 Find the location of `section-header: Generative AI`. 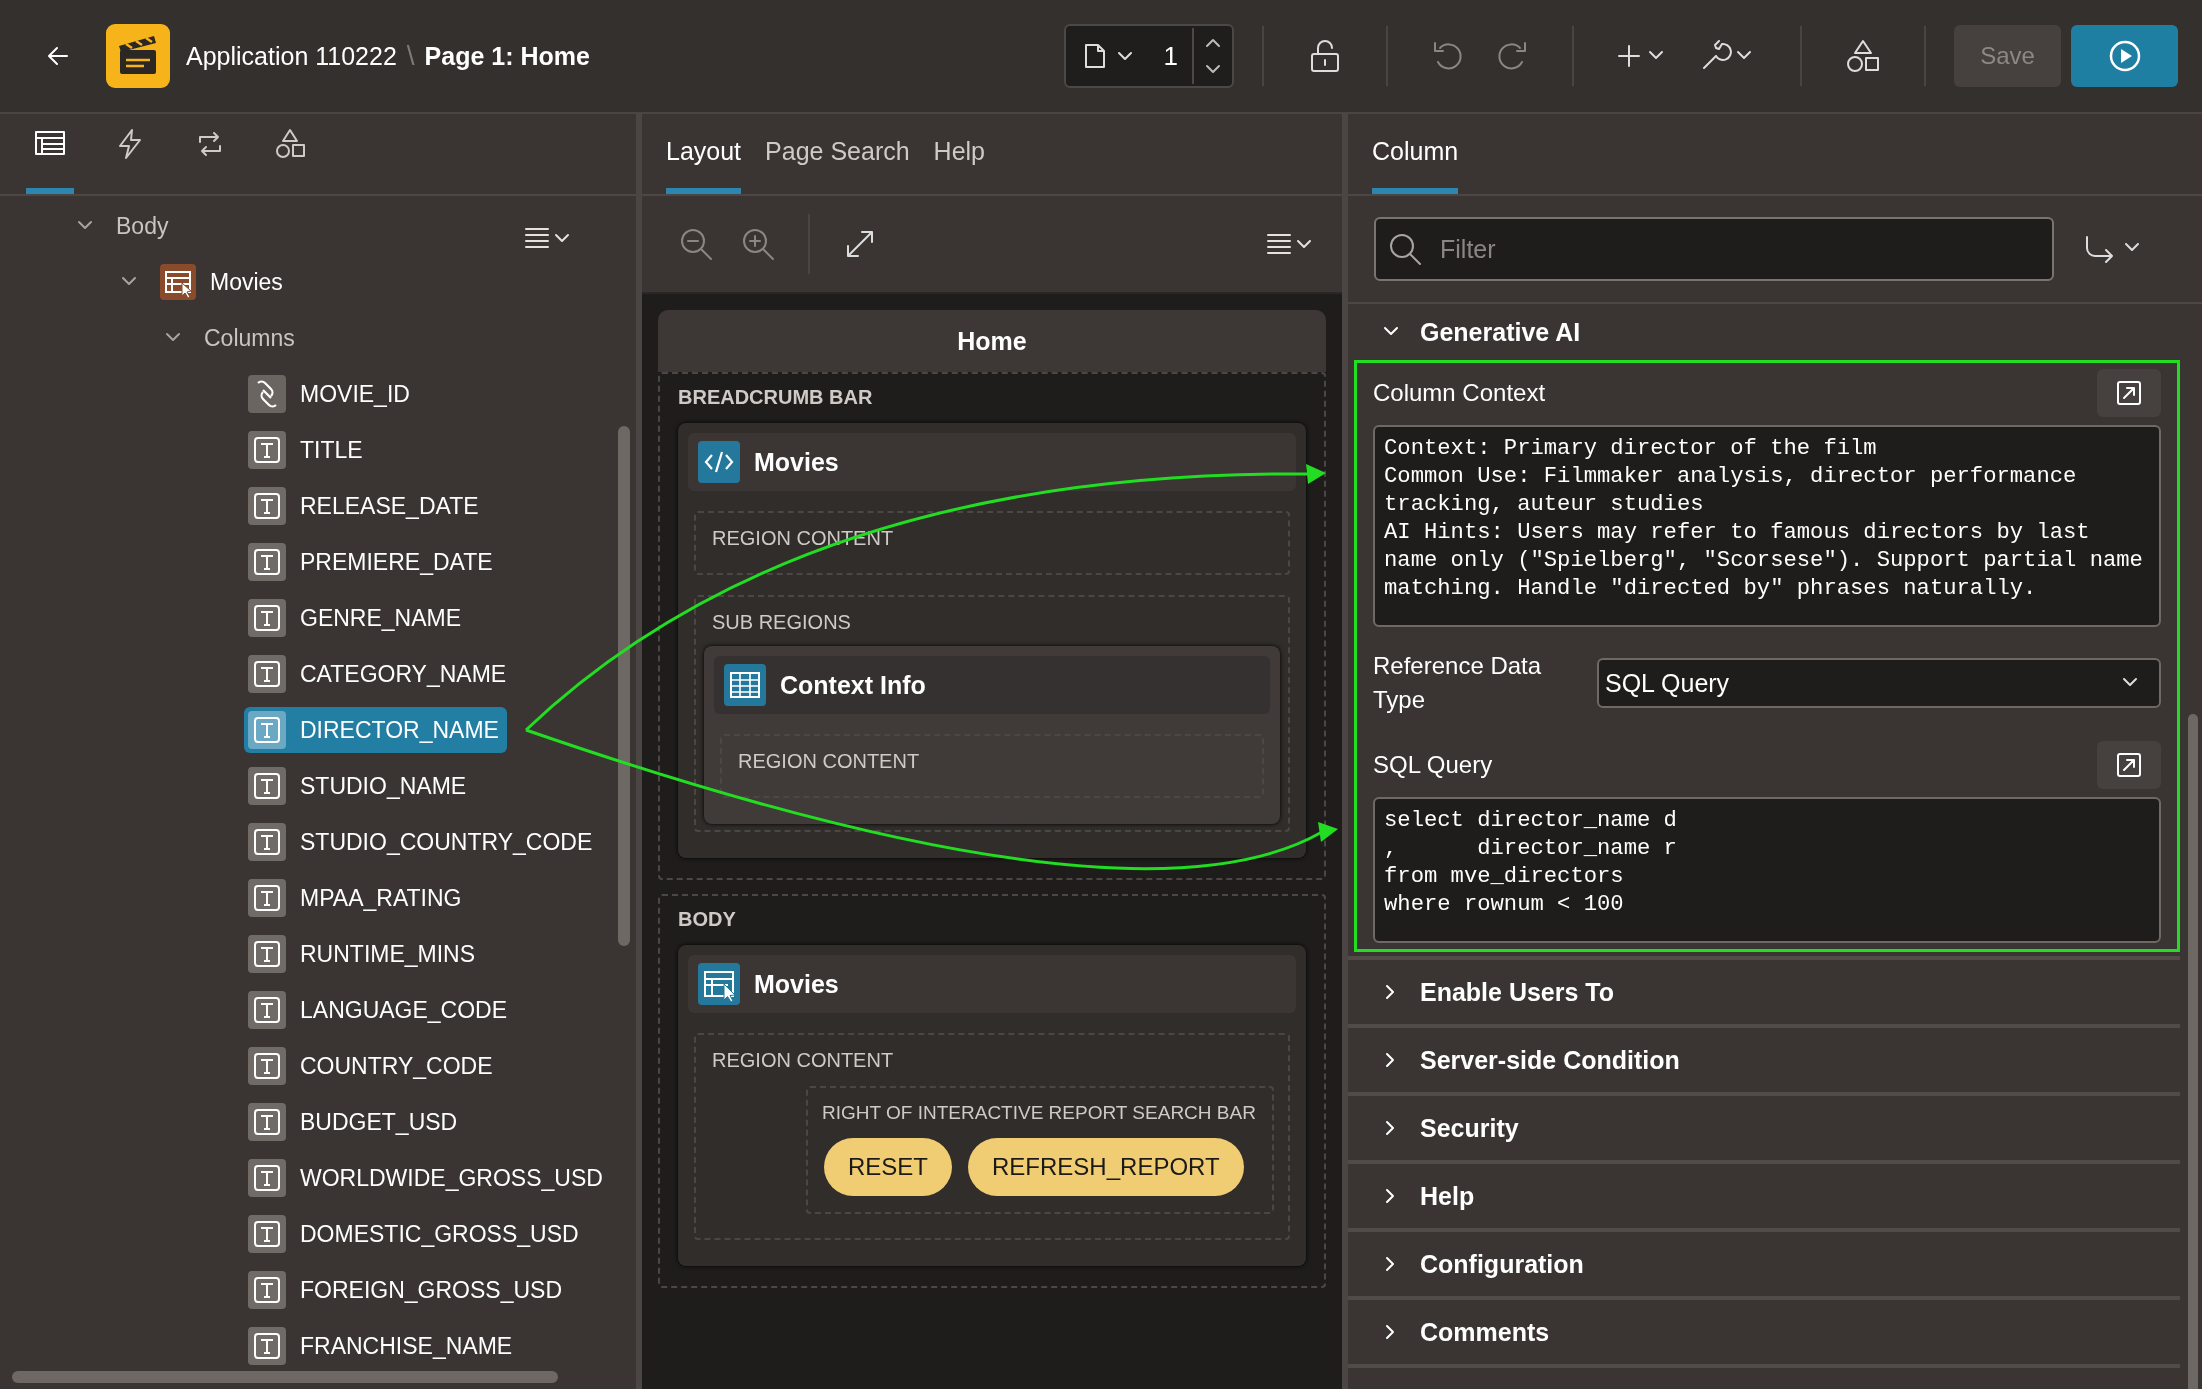

section-header: Generative AI is located at coordinates (1464, 332).